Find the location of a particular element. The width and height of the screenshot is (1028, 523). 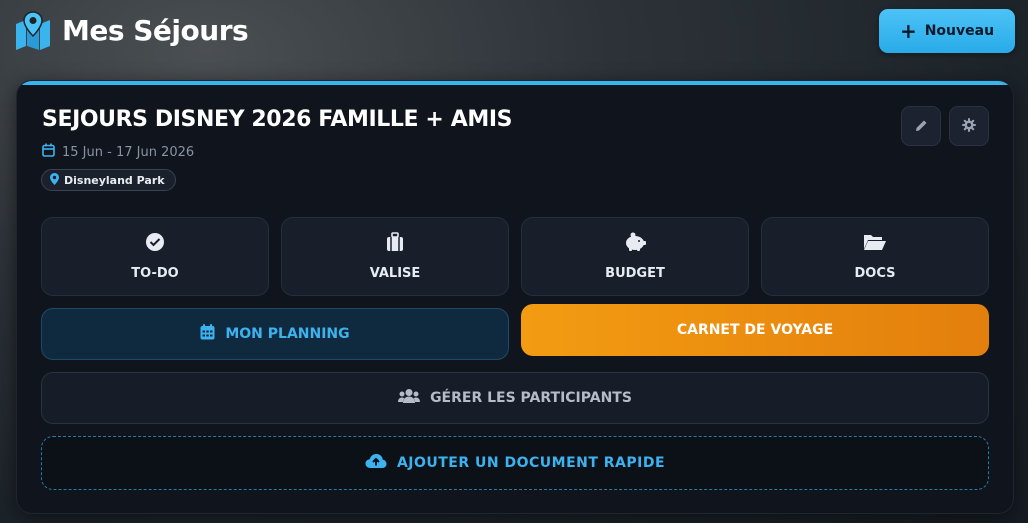

location-pin-icon is located at coordinates (54, 180).